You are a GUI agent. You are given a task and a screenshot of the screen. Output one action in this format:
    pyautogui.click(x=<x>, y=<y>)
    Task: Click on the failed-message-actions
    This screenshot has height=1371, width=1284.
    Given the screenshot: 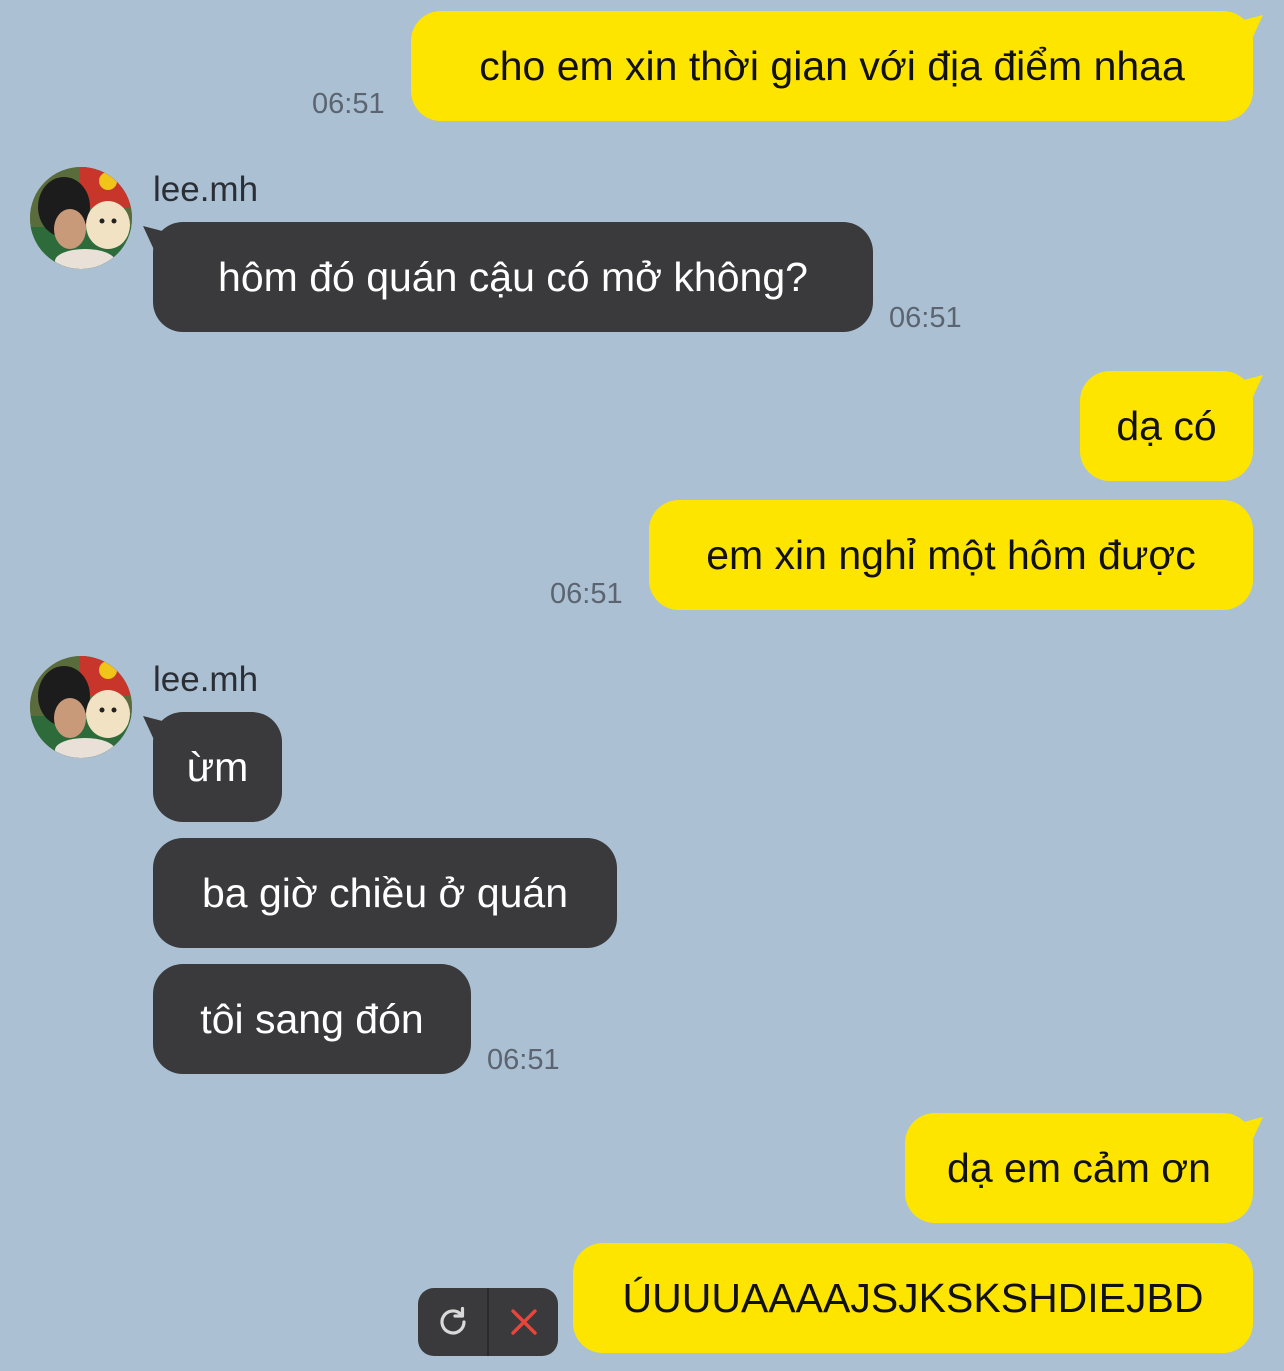 What is the action you would take?
    pyautogui.click(x=488, y=1322)
    